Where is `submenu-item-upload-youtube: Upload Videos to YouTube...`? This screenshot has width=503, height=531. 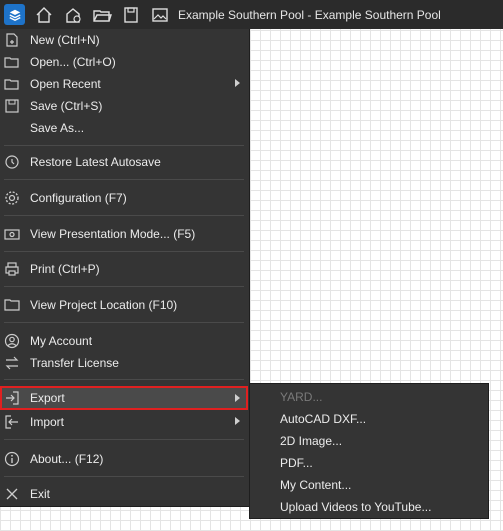 submenu-item-upload-youtube: Upload Videos to YouTube... is located at coordinates (355, 507).